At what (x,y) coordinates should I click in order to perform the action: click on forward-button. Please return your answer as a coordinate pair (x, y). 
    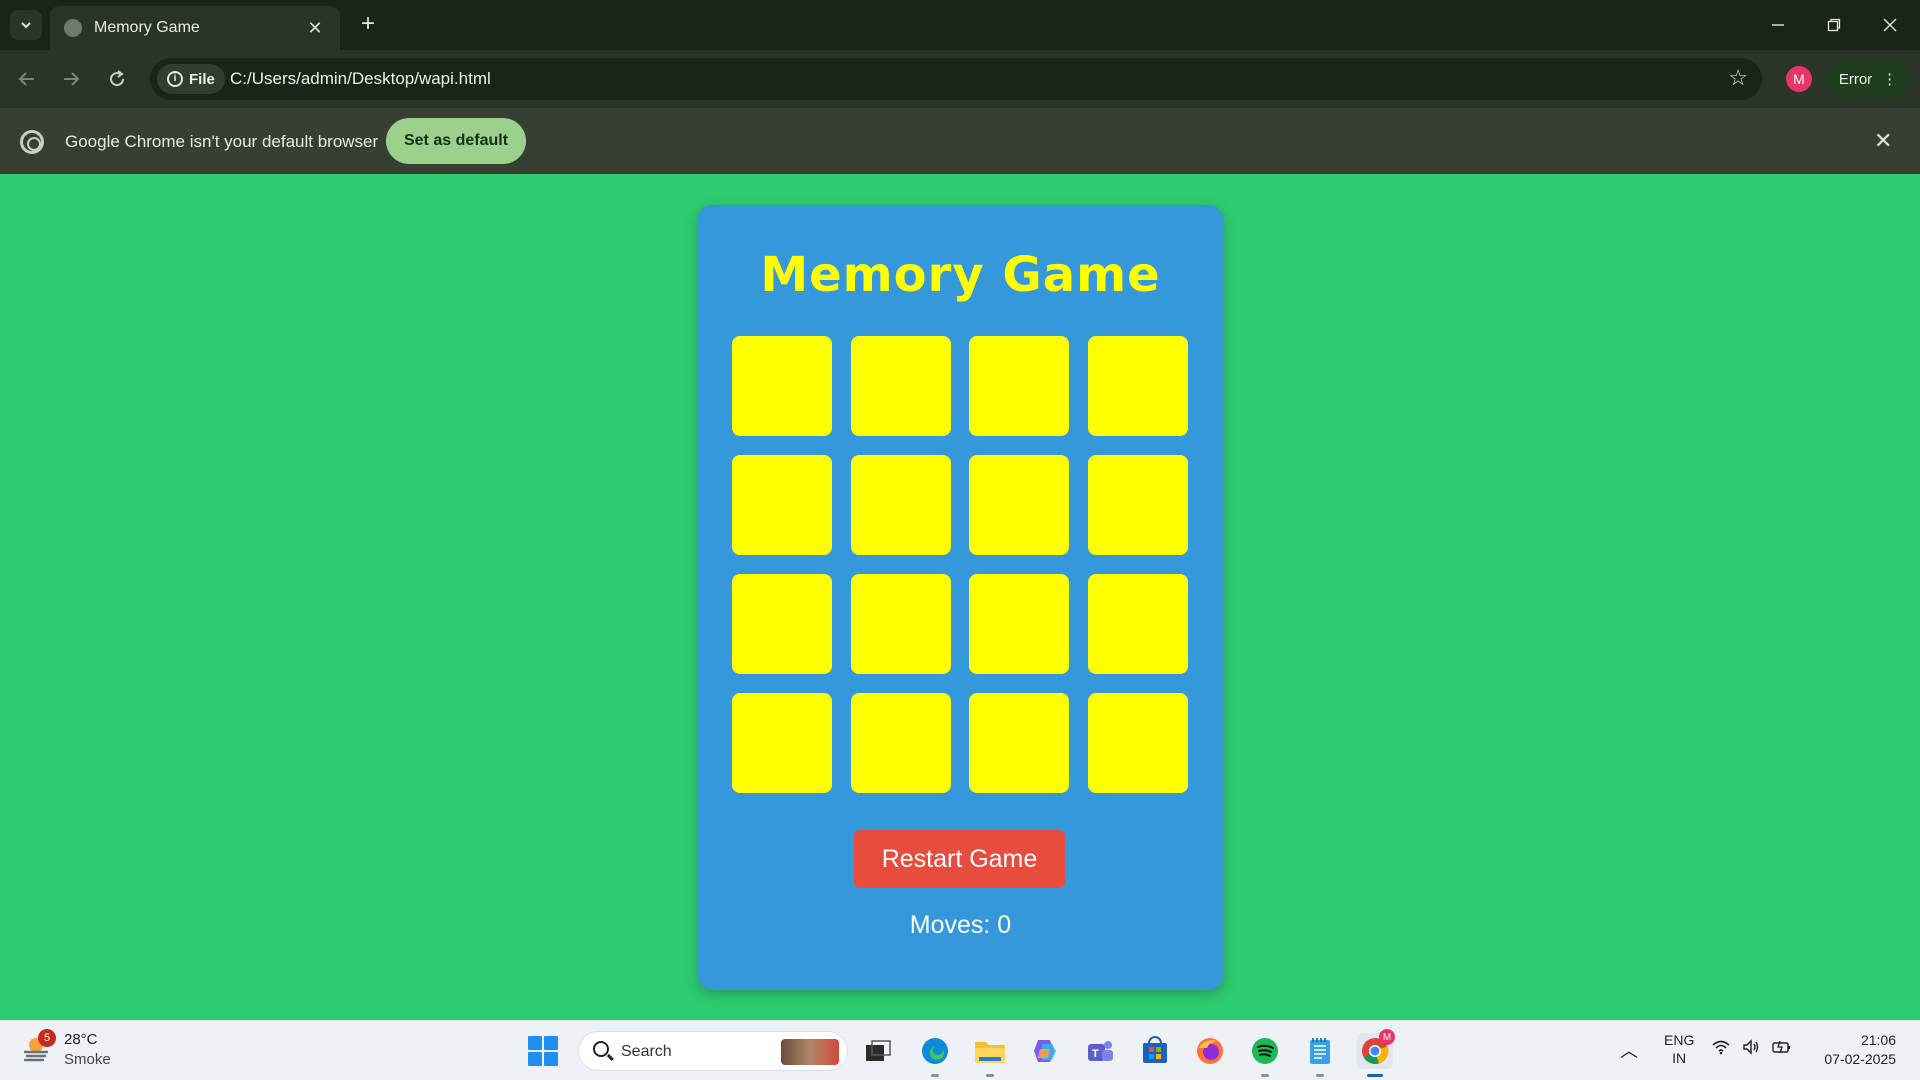
    Looking at the image, I should click on (71, 79).